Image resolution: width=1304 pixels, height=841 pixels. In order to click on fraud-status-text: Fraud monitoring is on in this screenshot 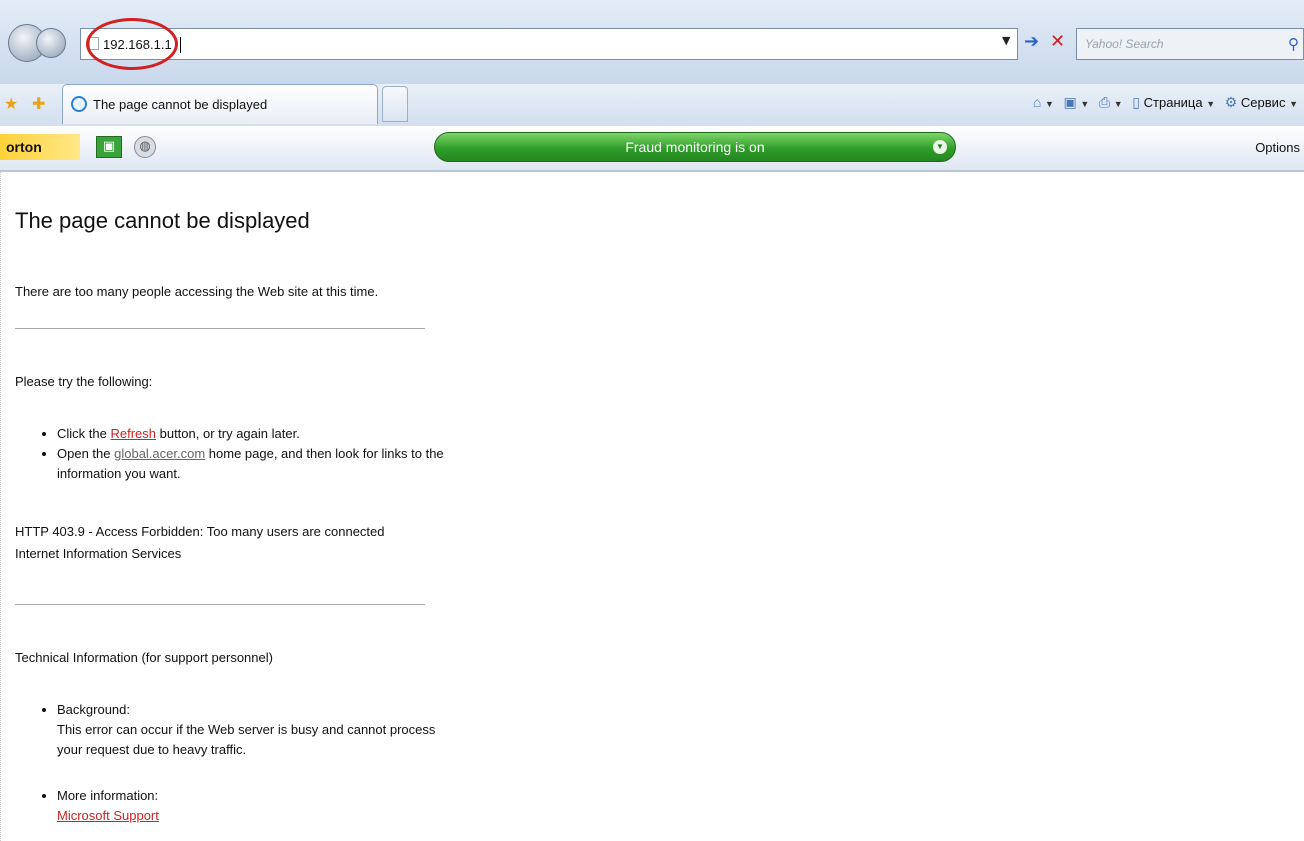, I will do `click(695, 147)`.